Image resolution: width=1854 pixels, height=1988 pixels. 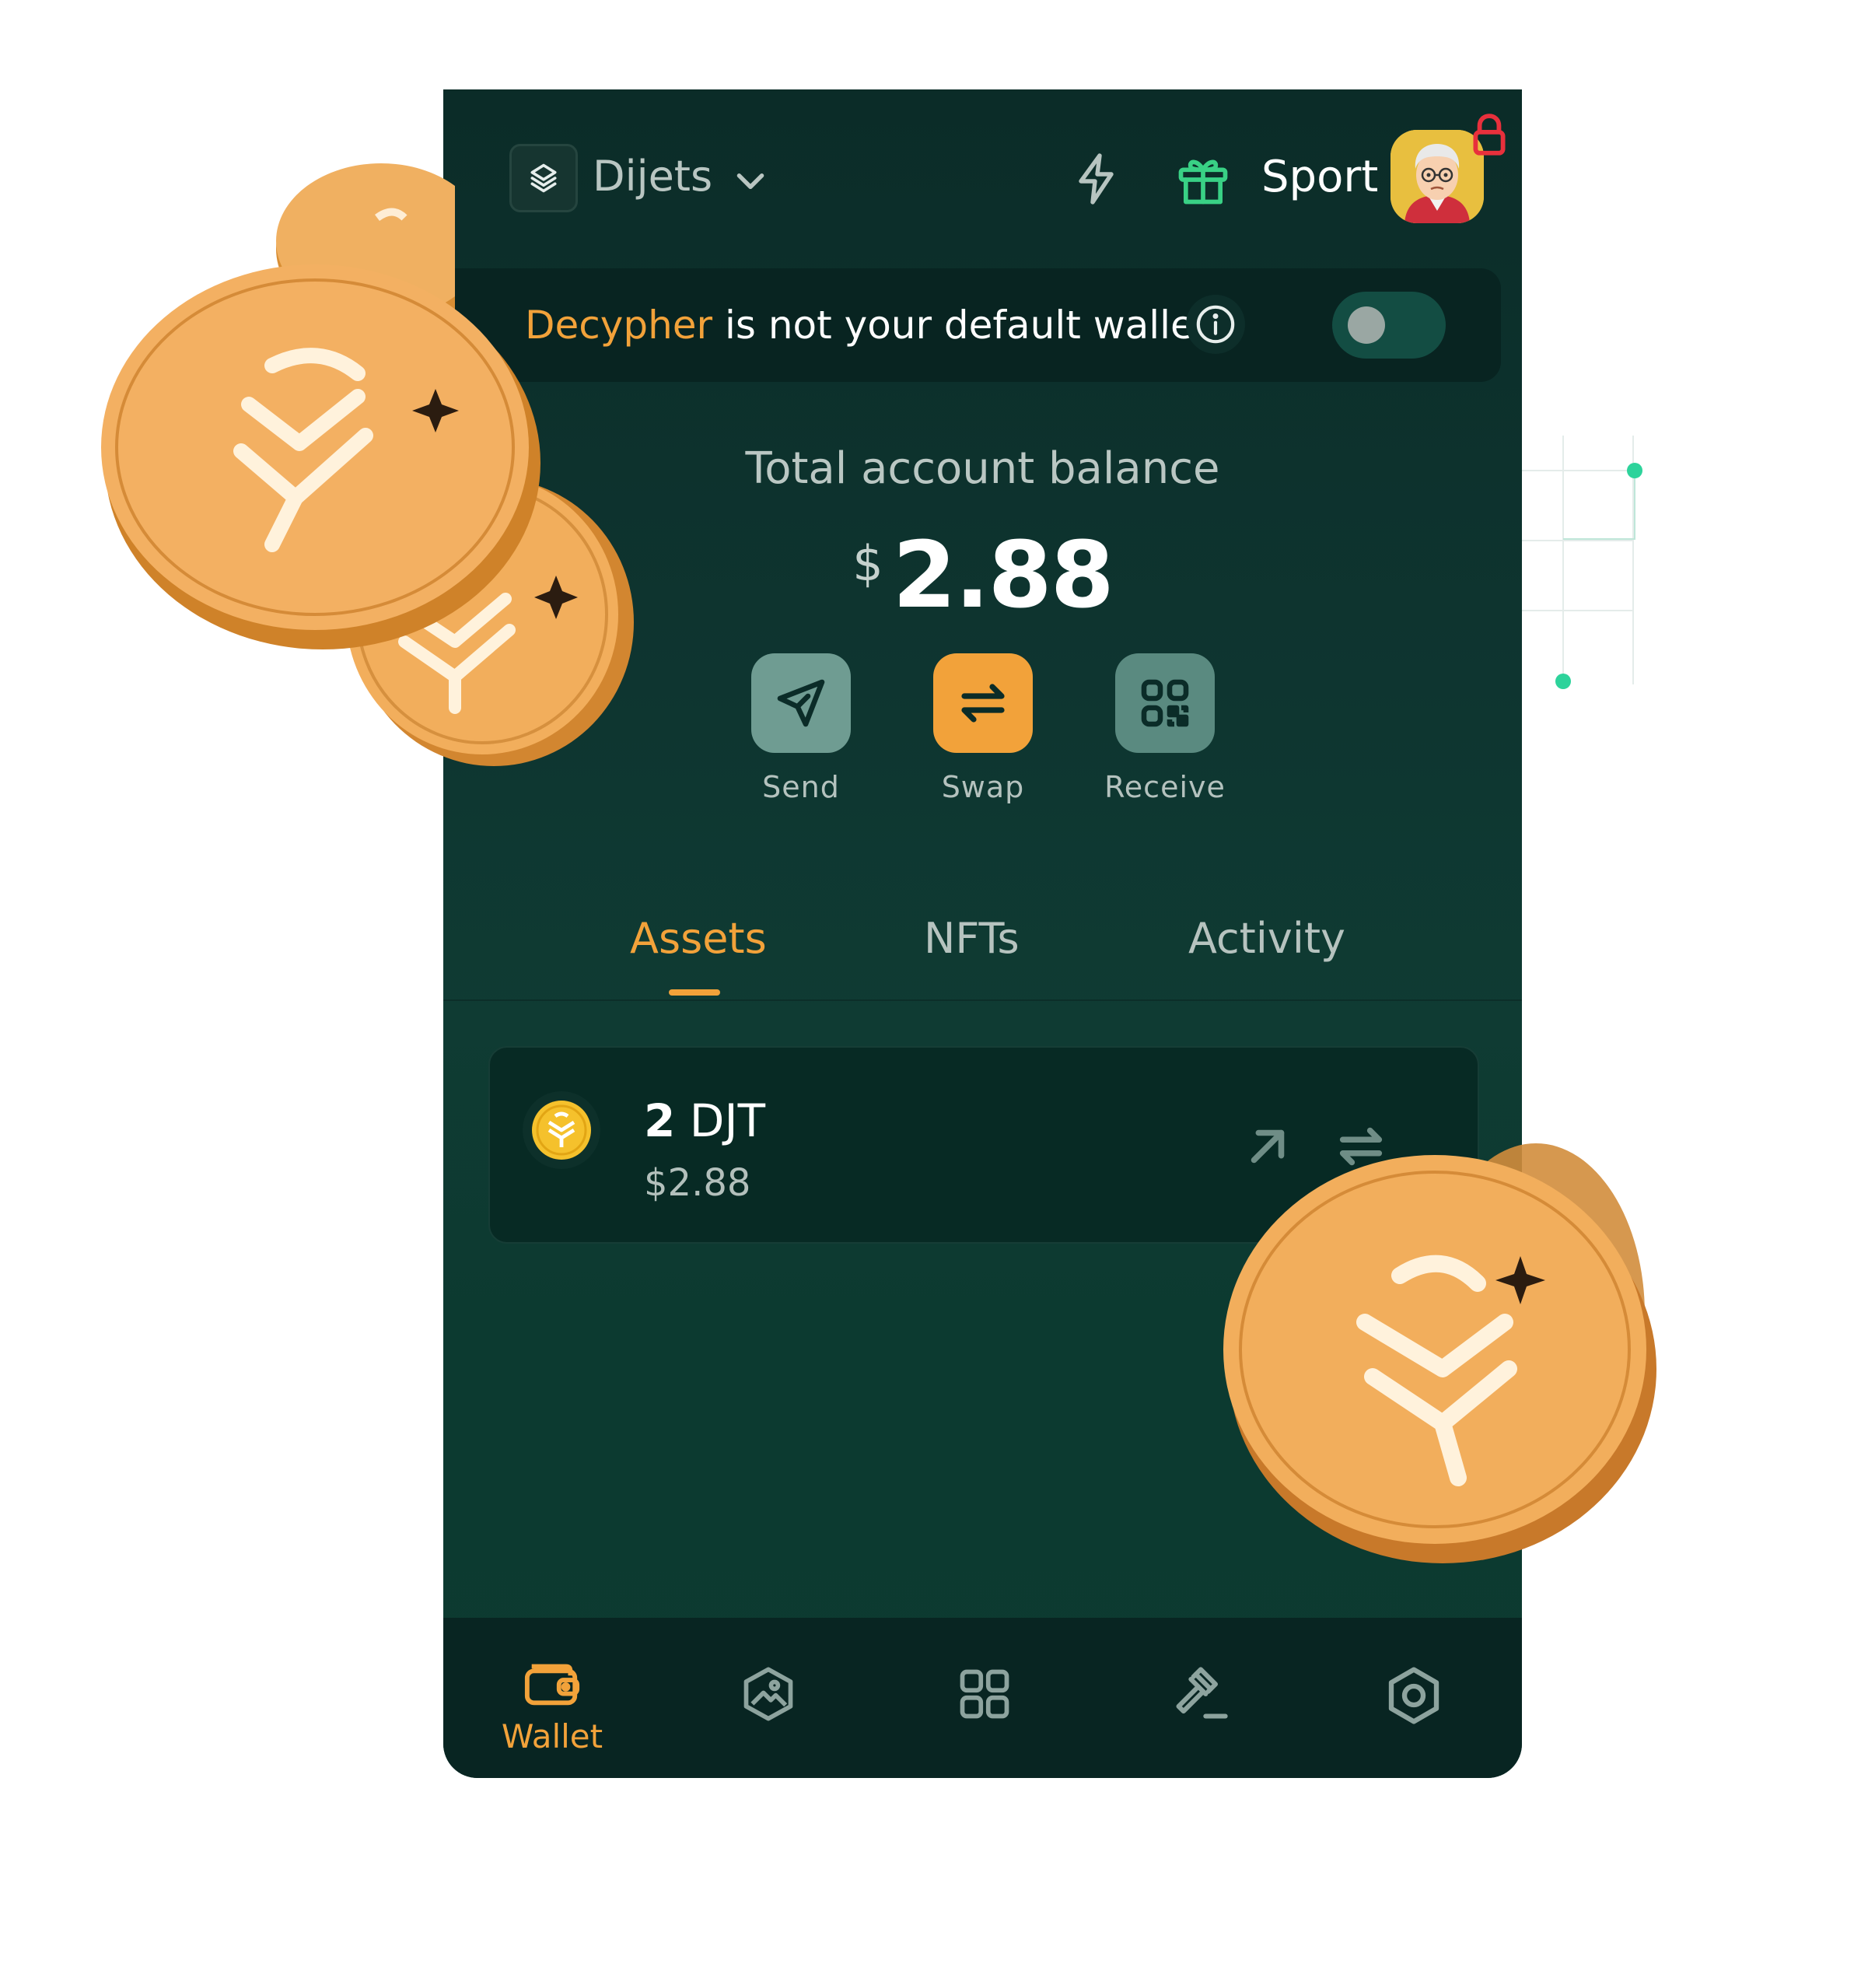 I want to click on send-label: Send, so click(x=801, y=787).